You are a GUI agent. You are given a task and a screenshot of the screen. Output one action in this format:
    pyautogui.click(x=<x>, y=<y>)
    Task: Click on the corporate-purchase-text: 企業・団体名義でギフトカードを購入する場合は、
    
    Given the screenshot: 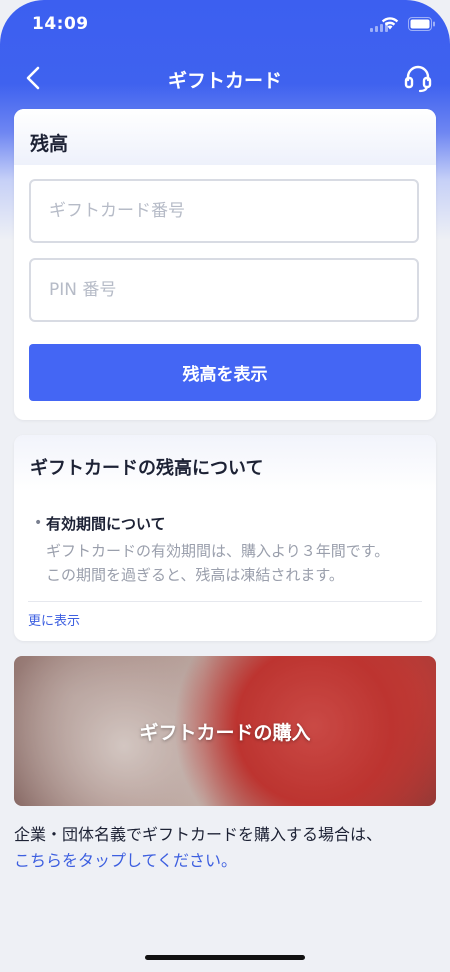 What is the action you would take?
    pyautogui.click(x=198, y=834)
    